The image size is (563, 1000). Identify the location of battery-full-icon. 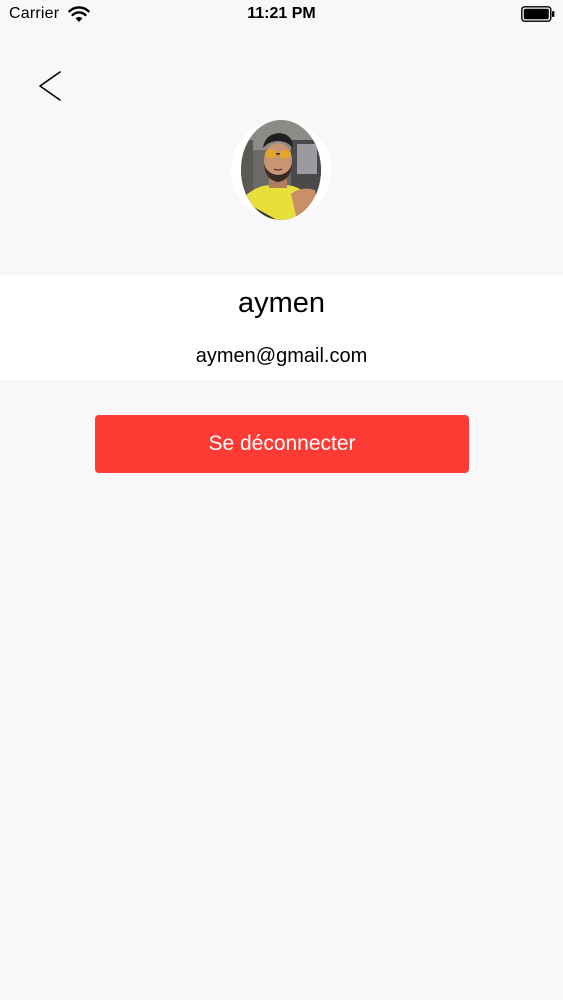
(538, 14).